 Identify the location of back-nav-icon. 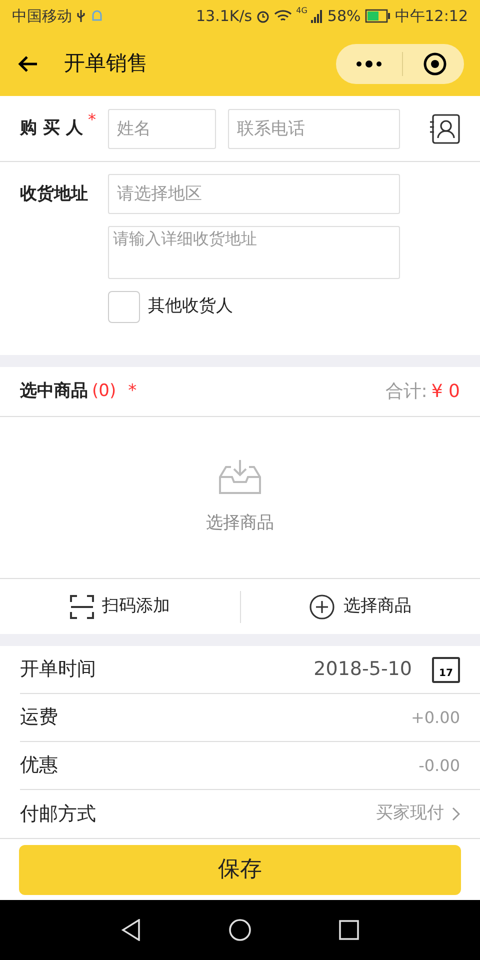
(131, 930).